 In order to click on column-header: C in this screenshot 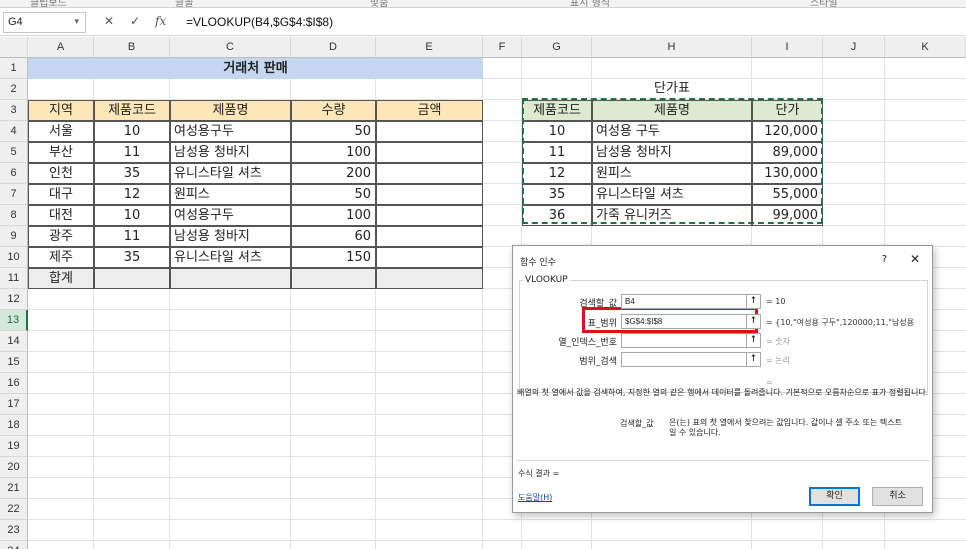, I will do `click(230, 47)`.